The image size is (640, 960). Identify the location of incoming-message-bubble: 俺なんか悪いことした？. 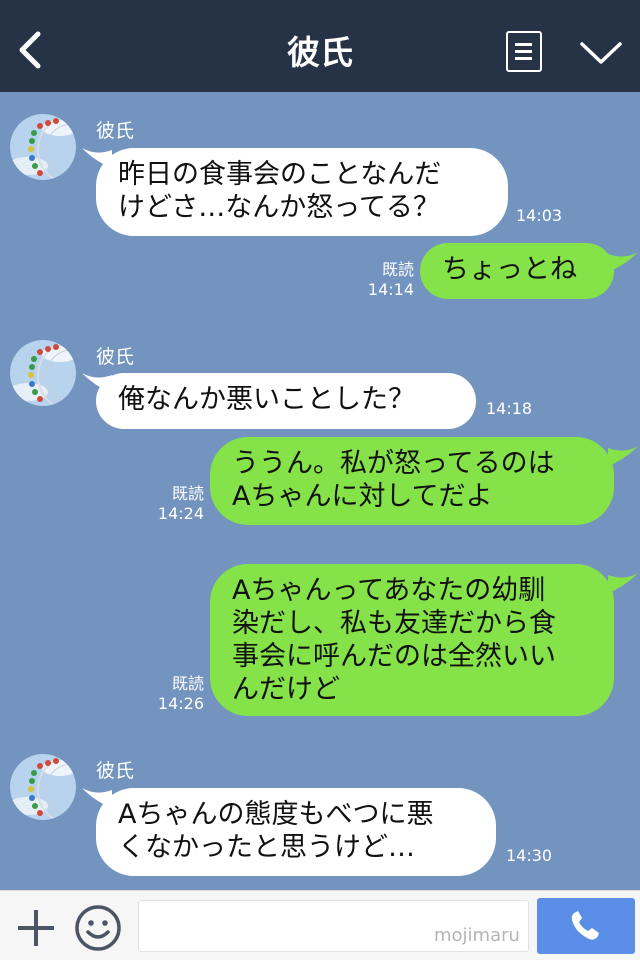
(286, 401).